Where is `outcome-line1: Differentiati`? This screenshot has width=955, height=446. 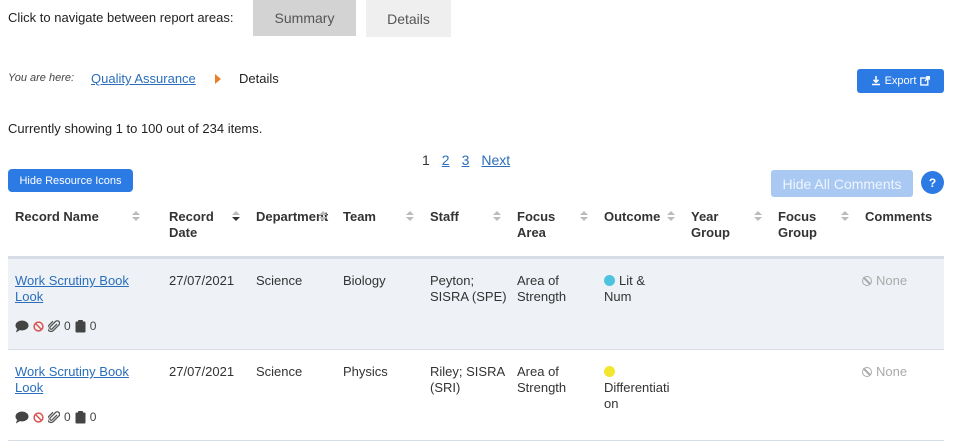 outcome-line1: Differentiati is located at coordinates (637, 387).